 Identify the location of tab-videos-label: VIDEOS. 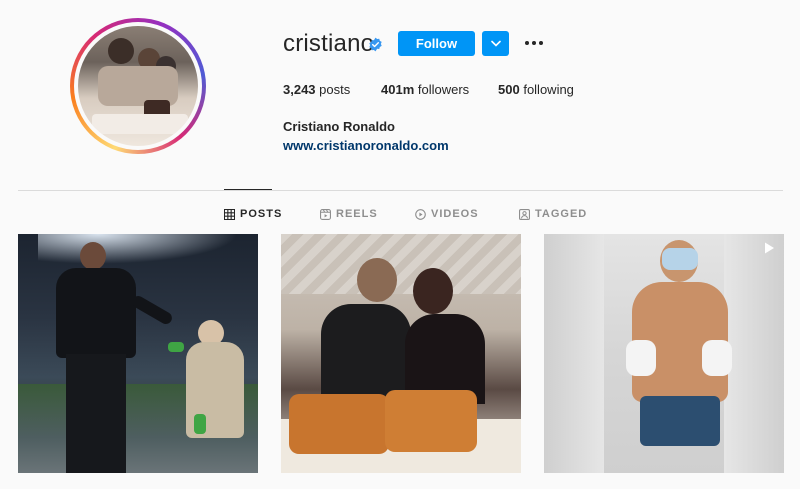
(455, 214).